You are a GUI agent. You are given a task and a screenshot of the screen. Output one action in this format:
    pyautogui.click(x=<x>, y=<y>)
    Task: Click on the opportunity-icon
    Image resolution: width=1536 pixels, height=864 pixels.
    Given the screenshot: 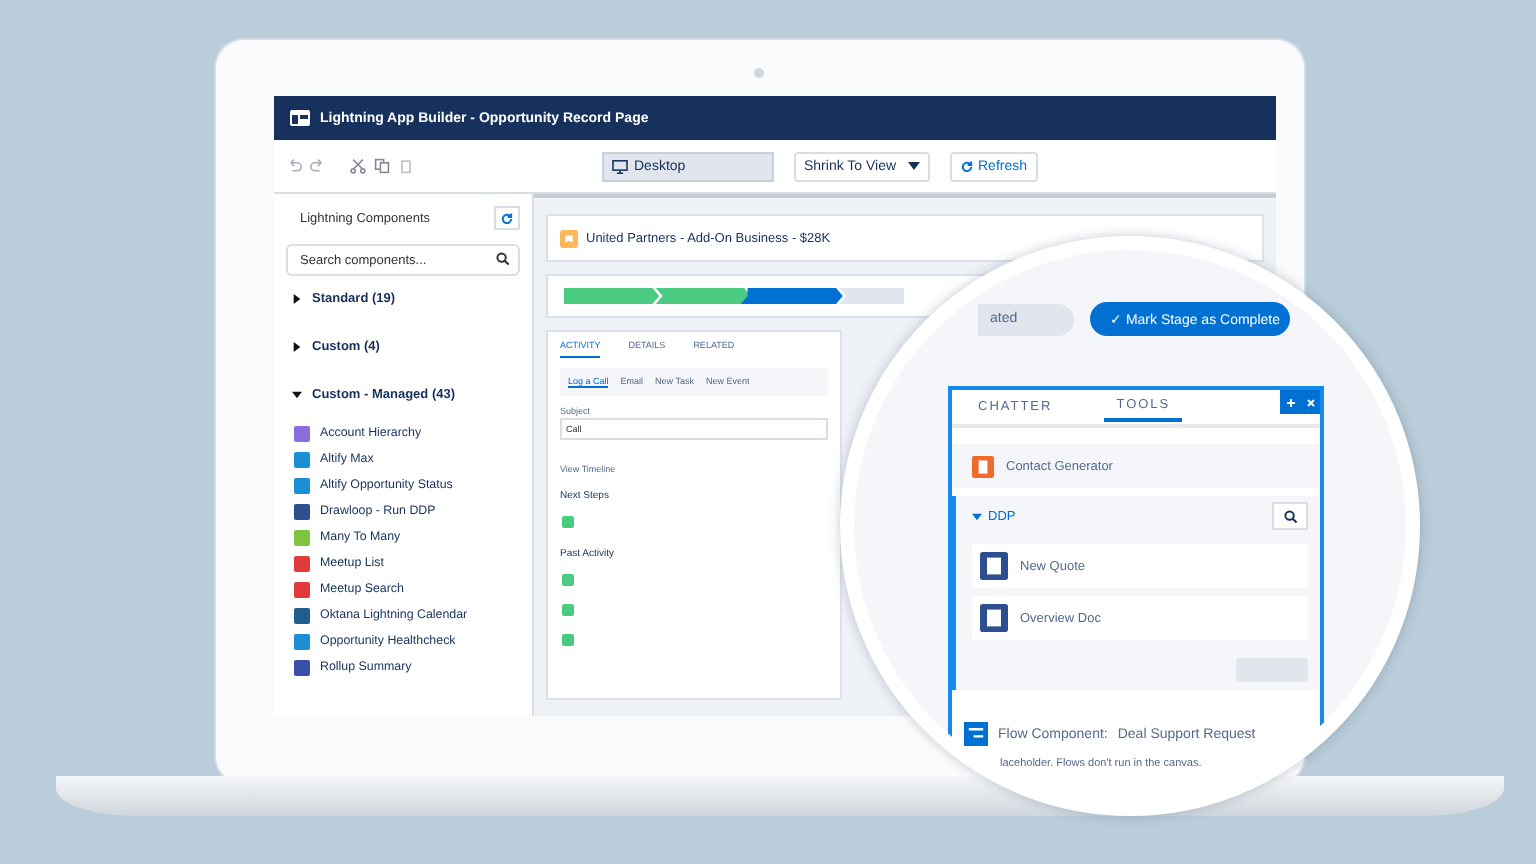 What is the action you would take?
    pyautogui.click(x=569, y=238)
    